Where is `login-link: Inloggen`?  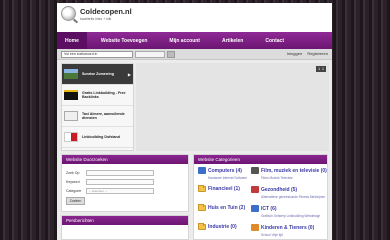 login-link: Inloggen is located at coordinates (294, 53).